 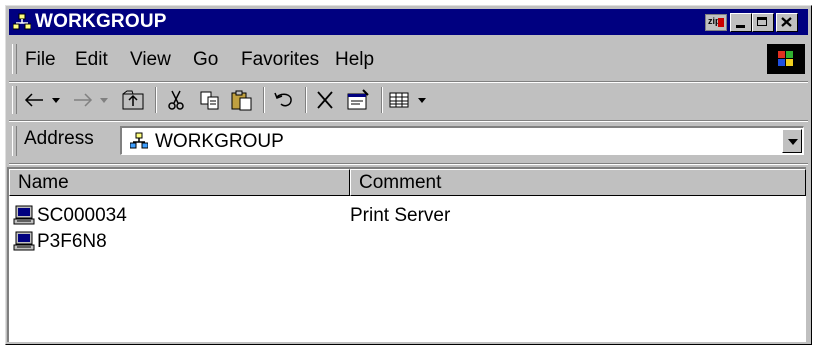 What do you see at coordinates (462, 140) in the screenshot?
I see `address-input: WORKGROUP` at bounding box center [462, 140].